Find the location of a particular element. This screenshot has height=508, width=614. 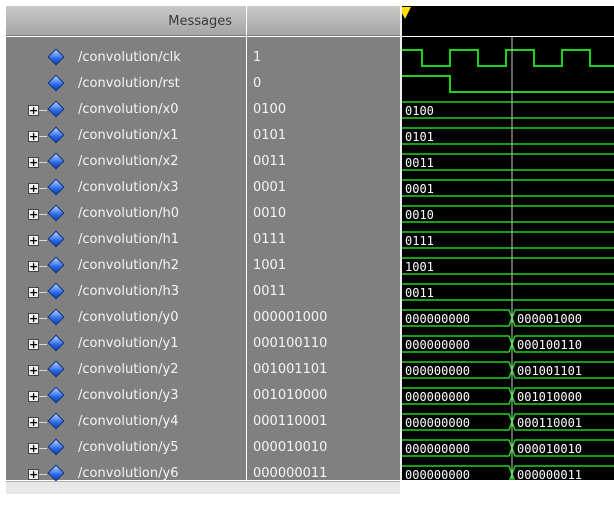

signal-row: + /convolution/y0 is located at coordinates (126, 319).